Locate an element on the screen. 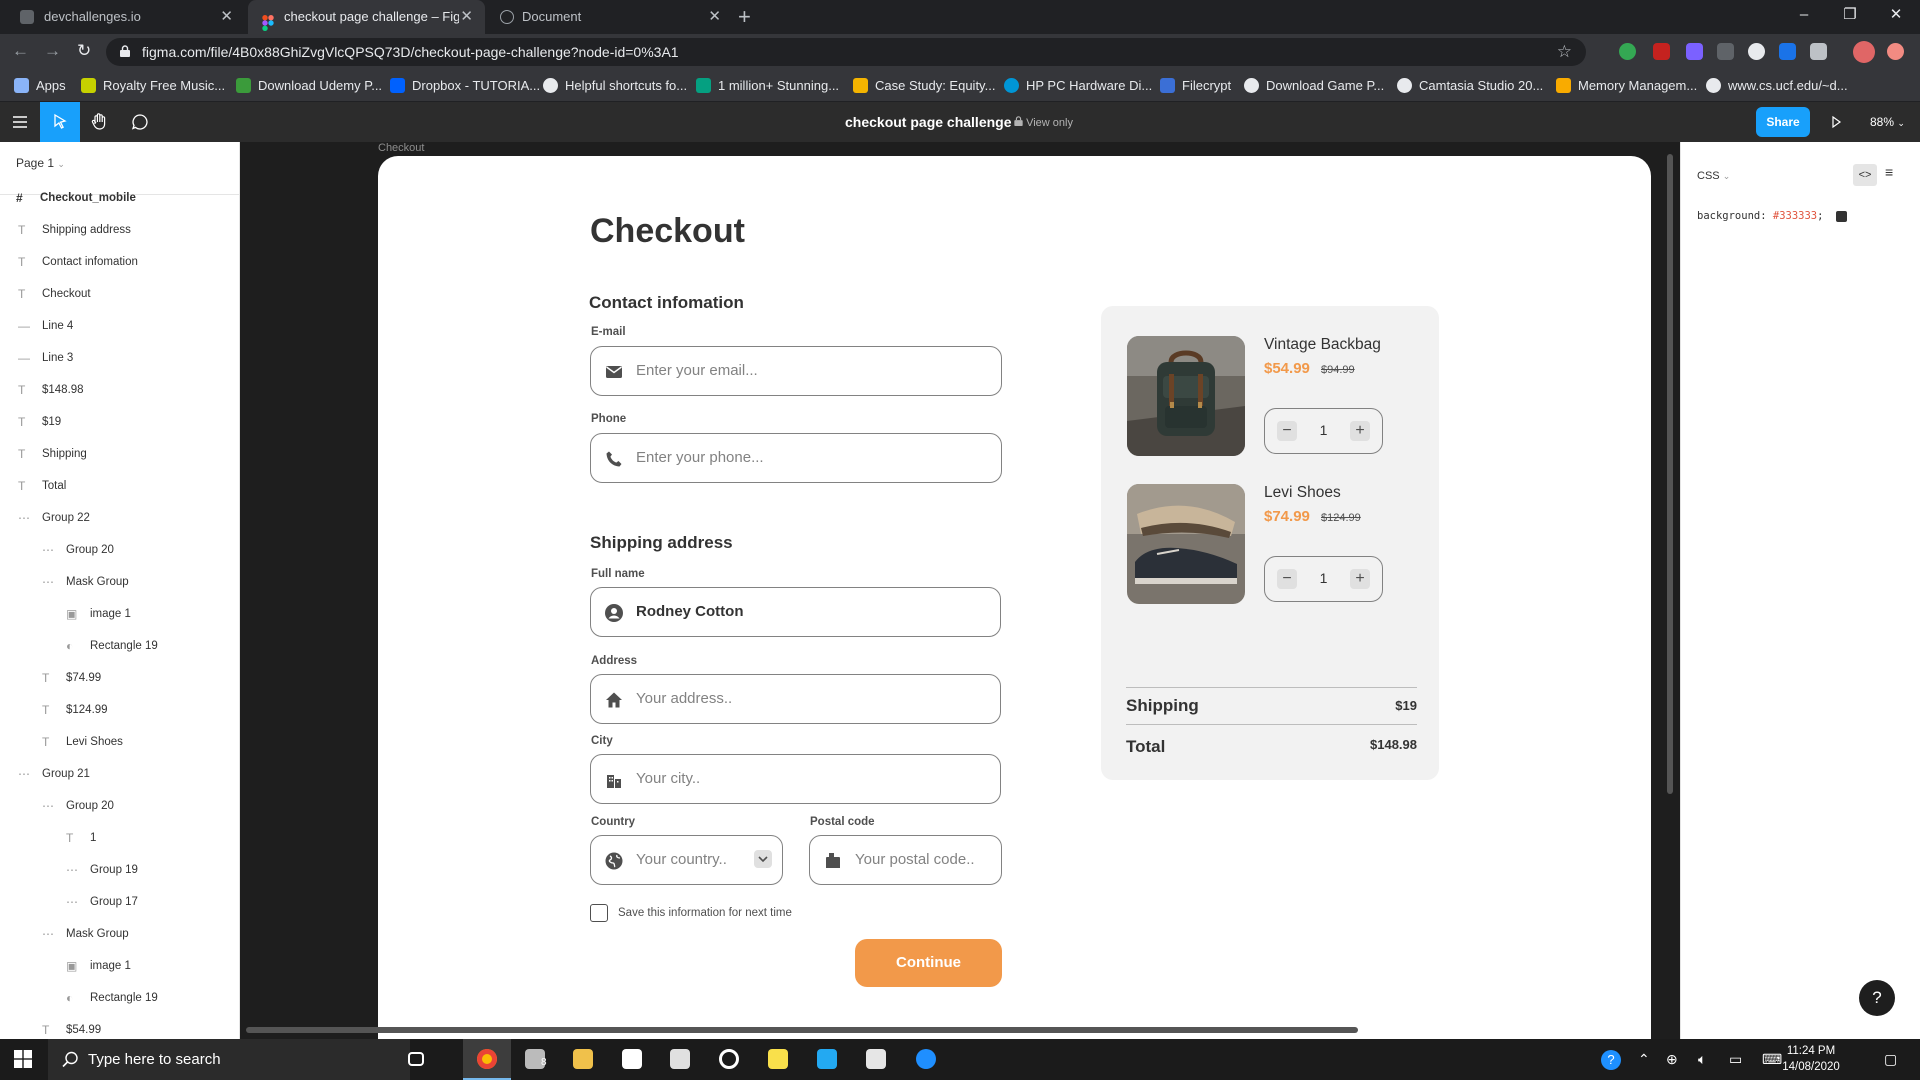 This screenshot has width=1920, height=1080. present-button is located at coordinates (1836, 122).